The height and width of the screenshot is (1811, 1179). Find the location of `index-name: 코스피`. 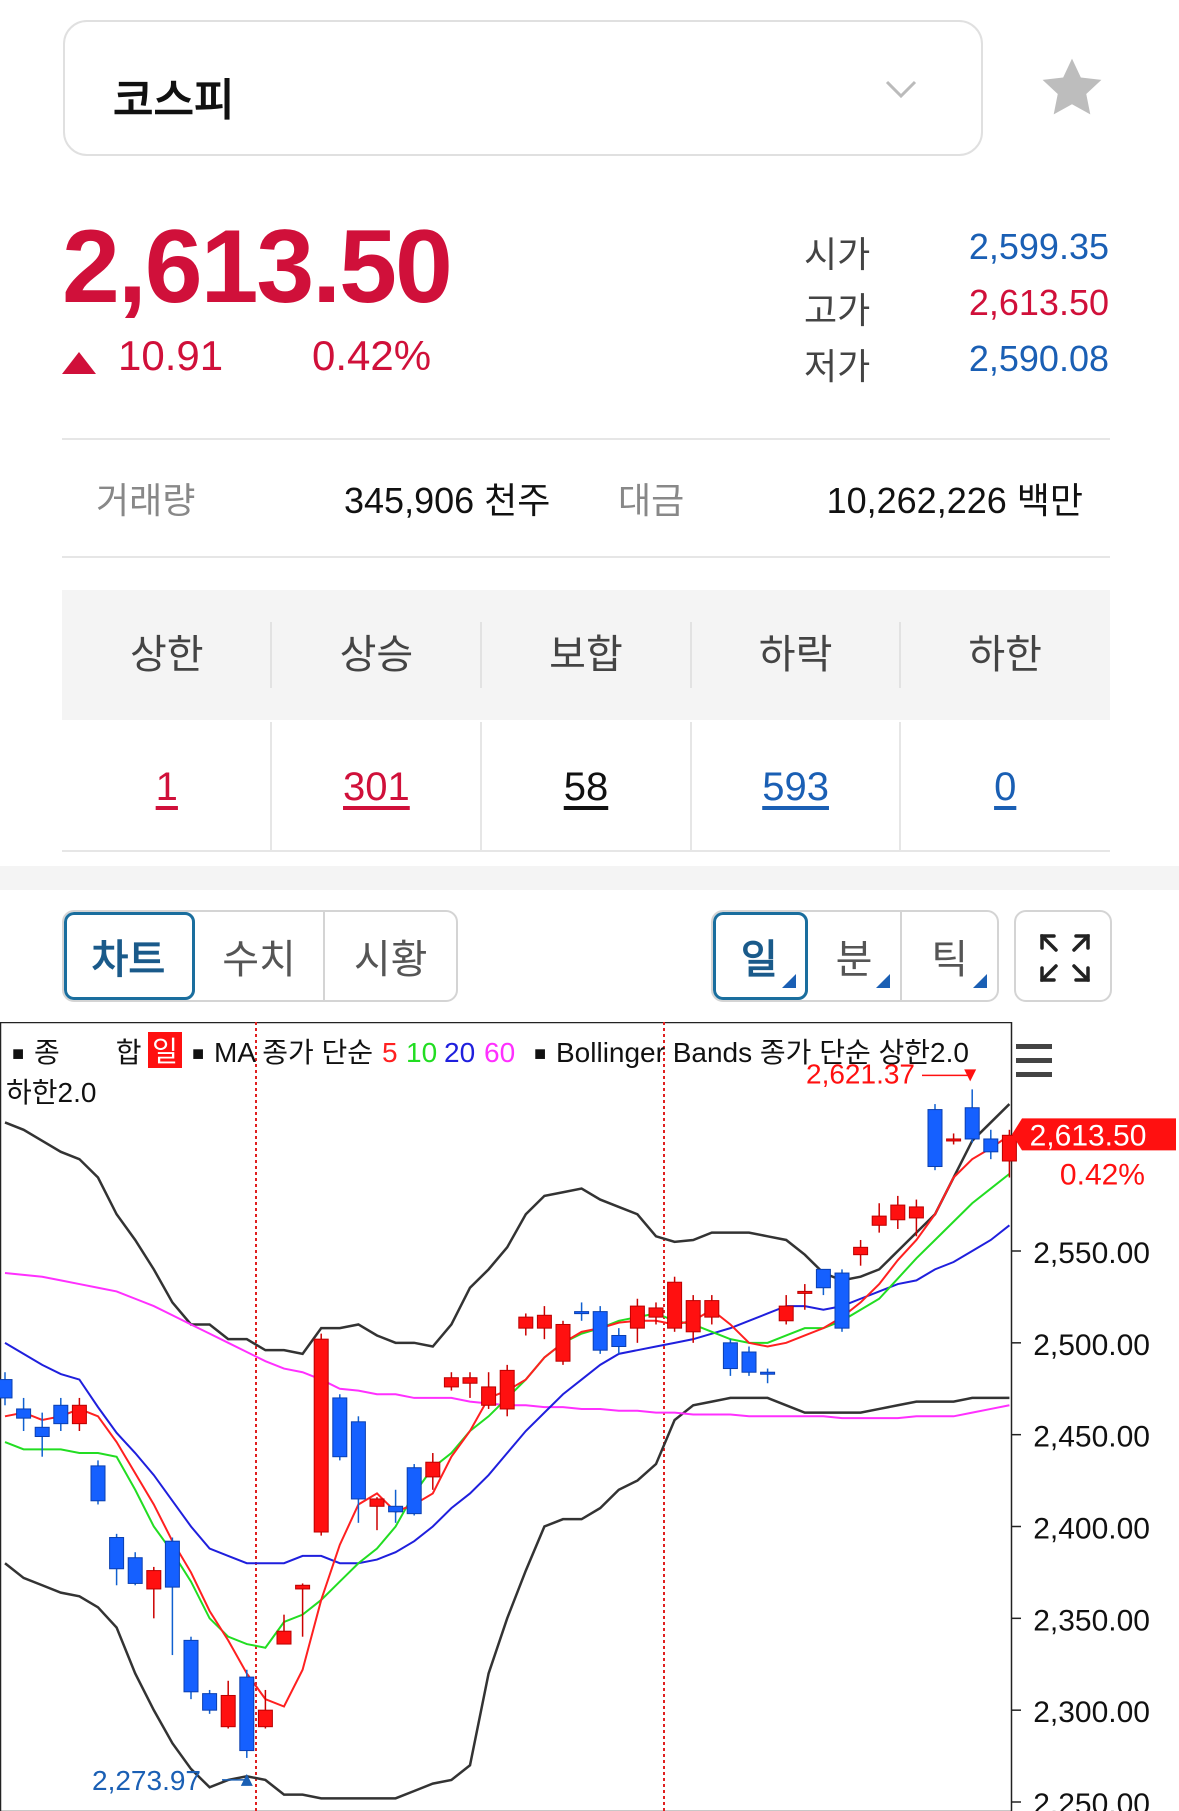

index-name: 코스피 is located at coordinates (174, 100).